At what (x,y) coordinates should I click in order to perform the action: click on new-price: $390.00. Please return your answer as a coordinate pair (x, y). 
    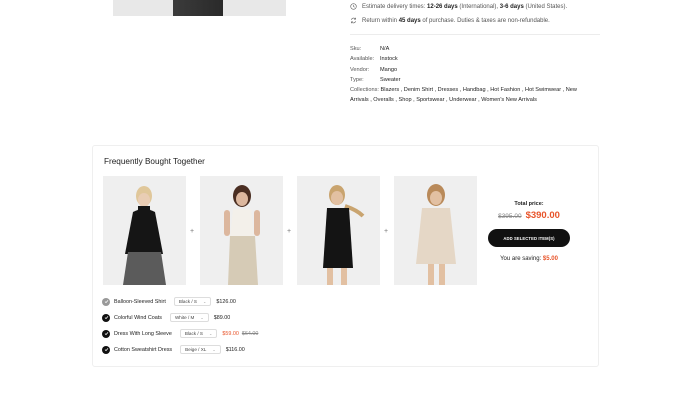
    Looking at the image, I should click on (542, 215).